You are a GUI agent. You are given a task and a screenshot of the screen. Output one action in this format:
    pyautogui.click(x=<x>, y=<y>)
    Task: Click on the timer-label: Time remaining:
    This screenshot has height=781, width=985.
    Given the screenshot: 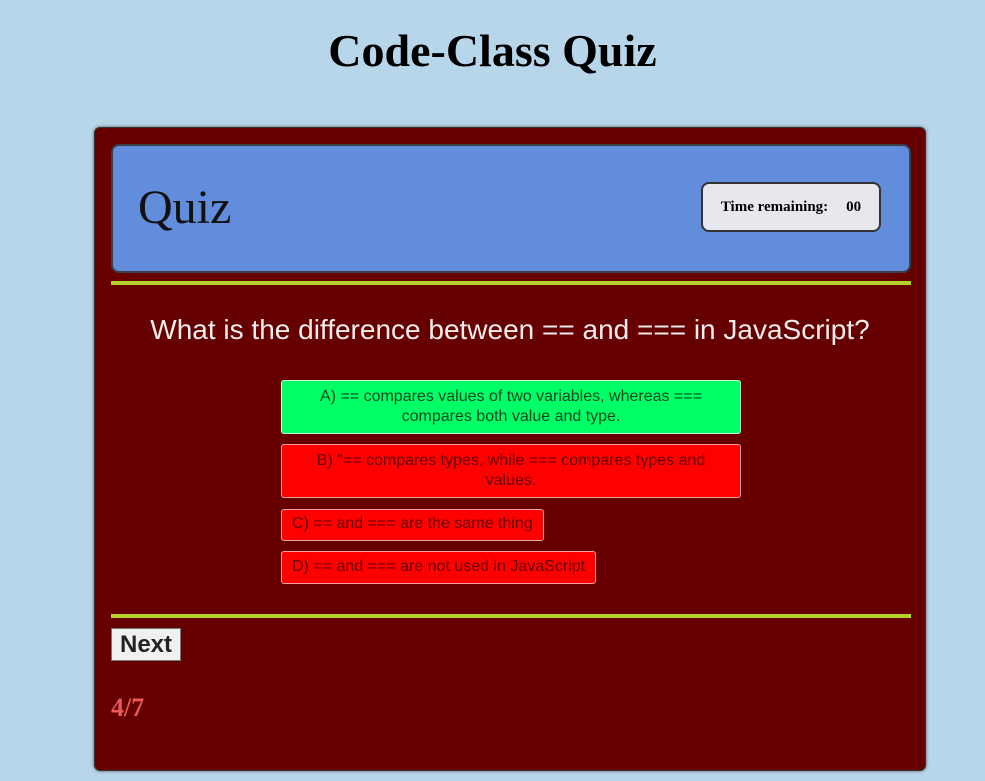 What is the action you would take?
    pyautogui.click(x=774, y=206)
    